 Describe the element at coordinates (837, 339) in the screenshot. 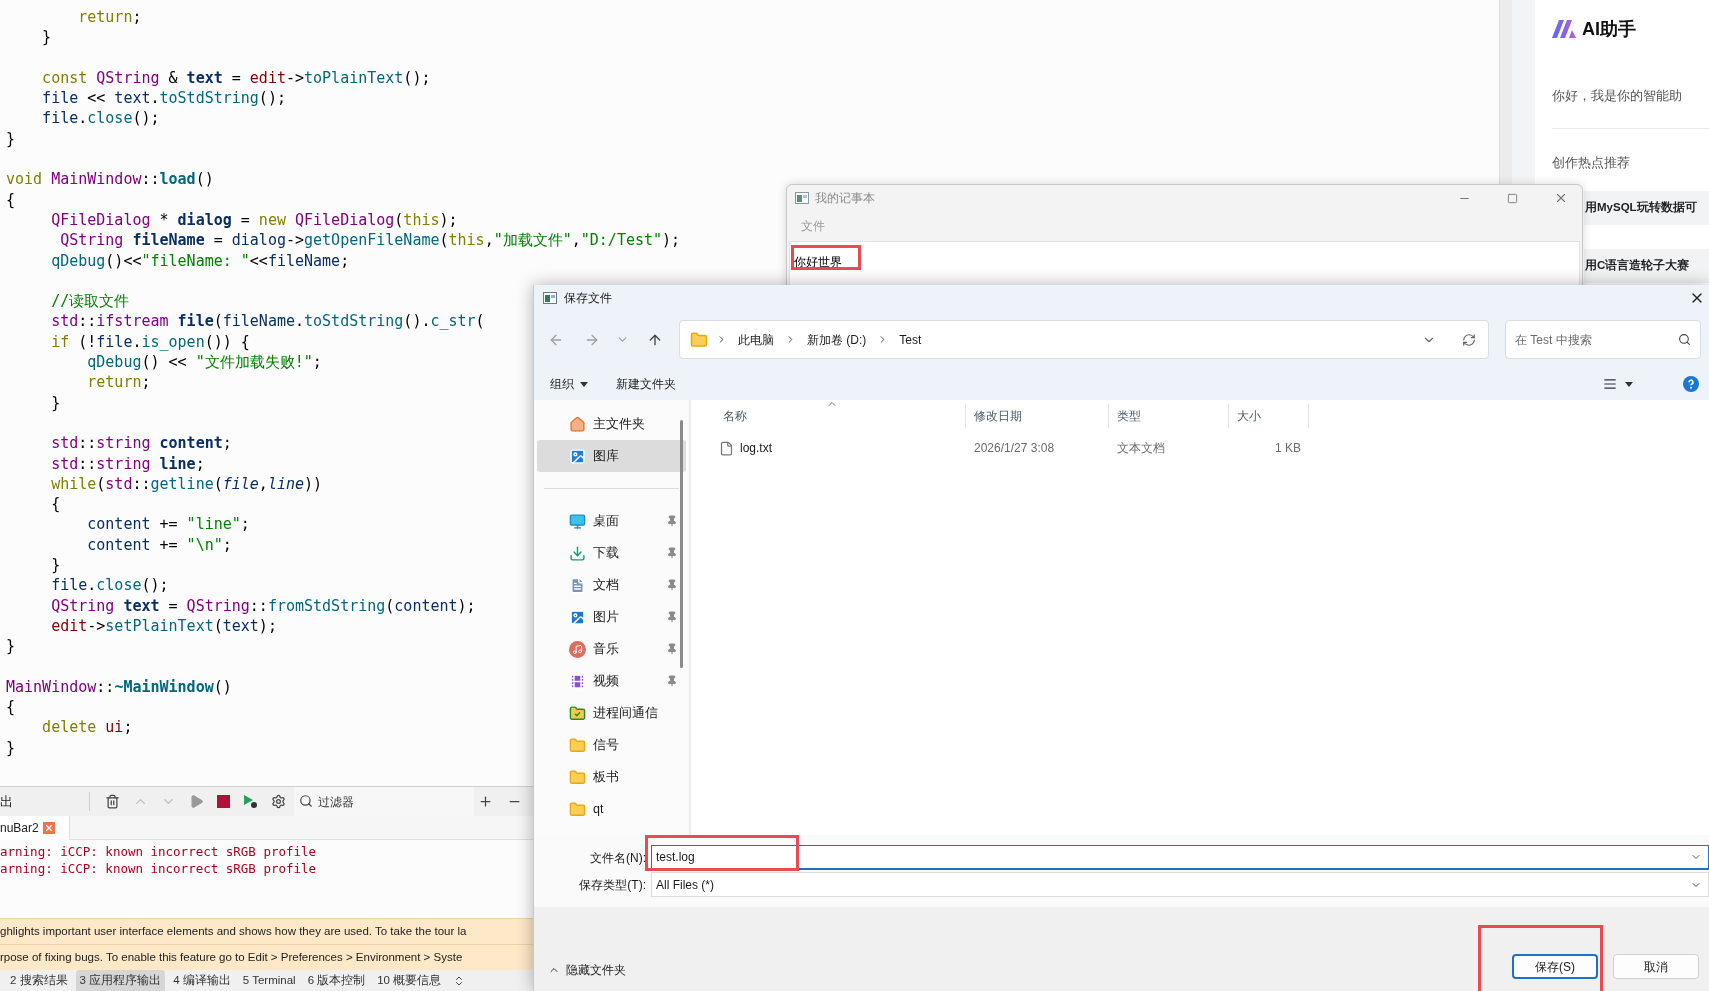

I see `breadcrumb-item: 新加卷 (D:)` at that location.